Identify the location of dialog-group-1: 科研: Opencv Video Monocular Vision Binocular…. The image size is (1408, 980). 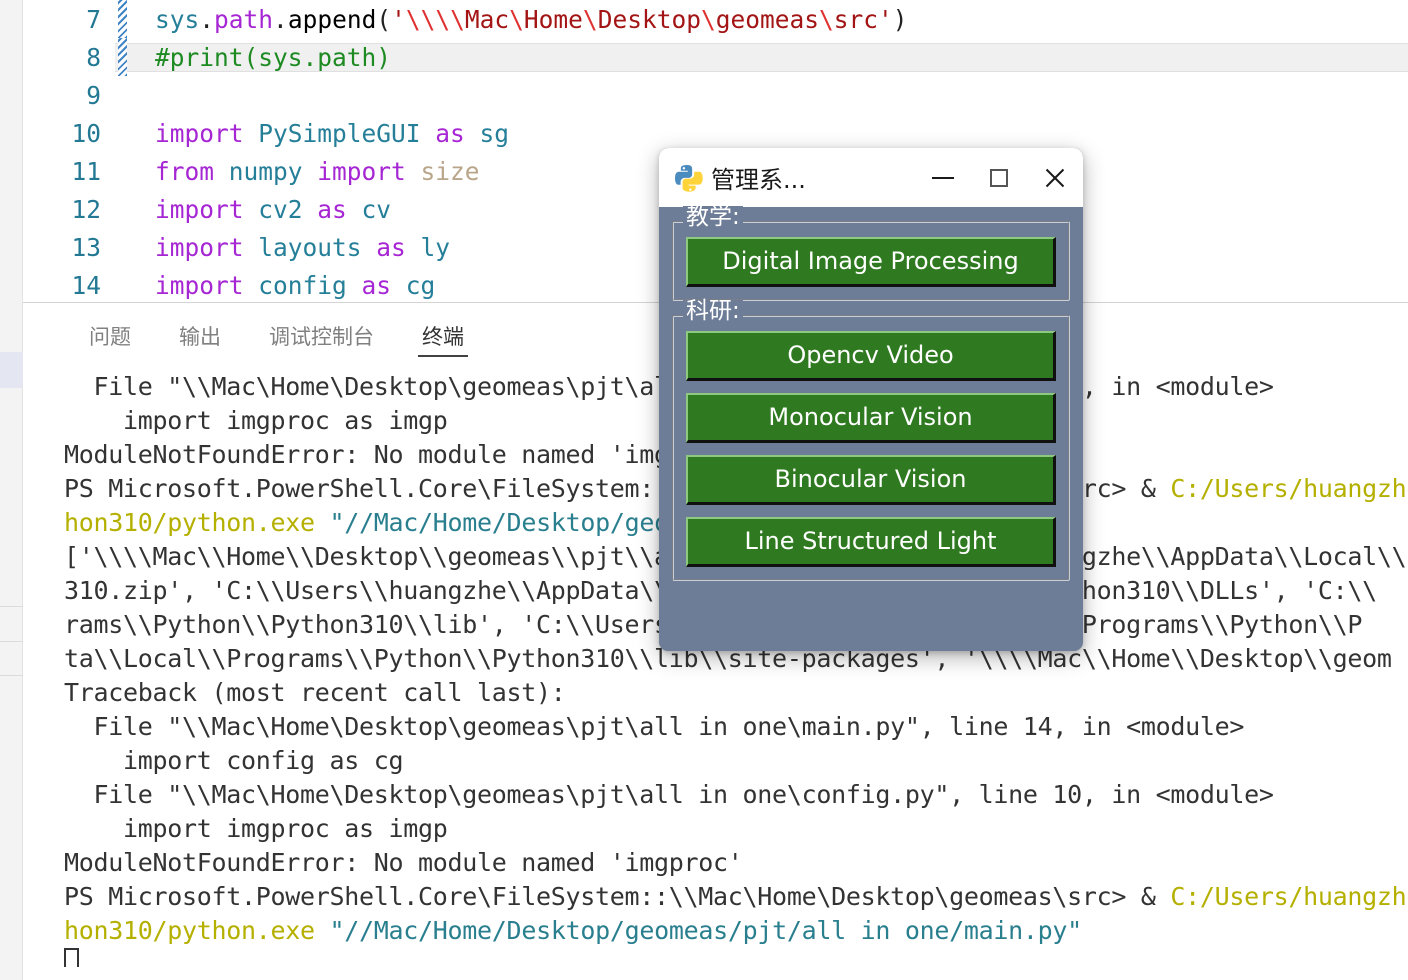
(871, 440).